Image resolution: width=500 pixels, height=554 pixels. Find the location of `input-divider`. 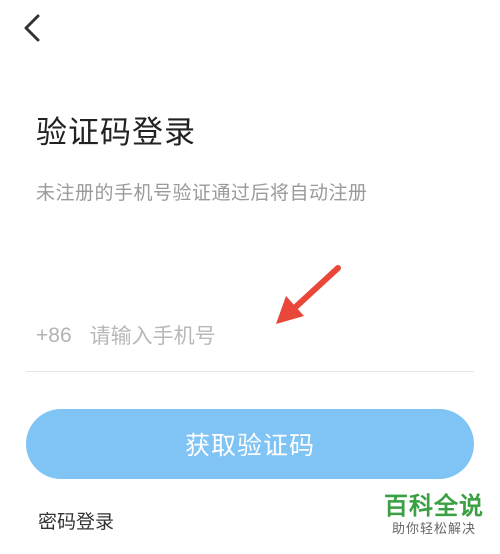

input-divider is located at coordinates (250, 371).